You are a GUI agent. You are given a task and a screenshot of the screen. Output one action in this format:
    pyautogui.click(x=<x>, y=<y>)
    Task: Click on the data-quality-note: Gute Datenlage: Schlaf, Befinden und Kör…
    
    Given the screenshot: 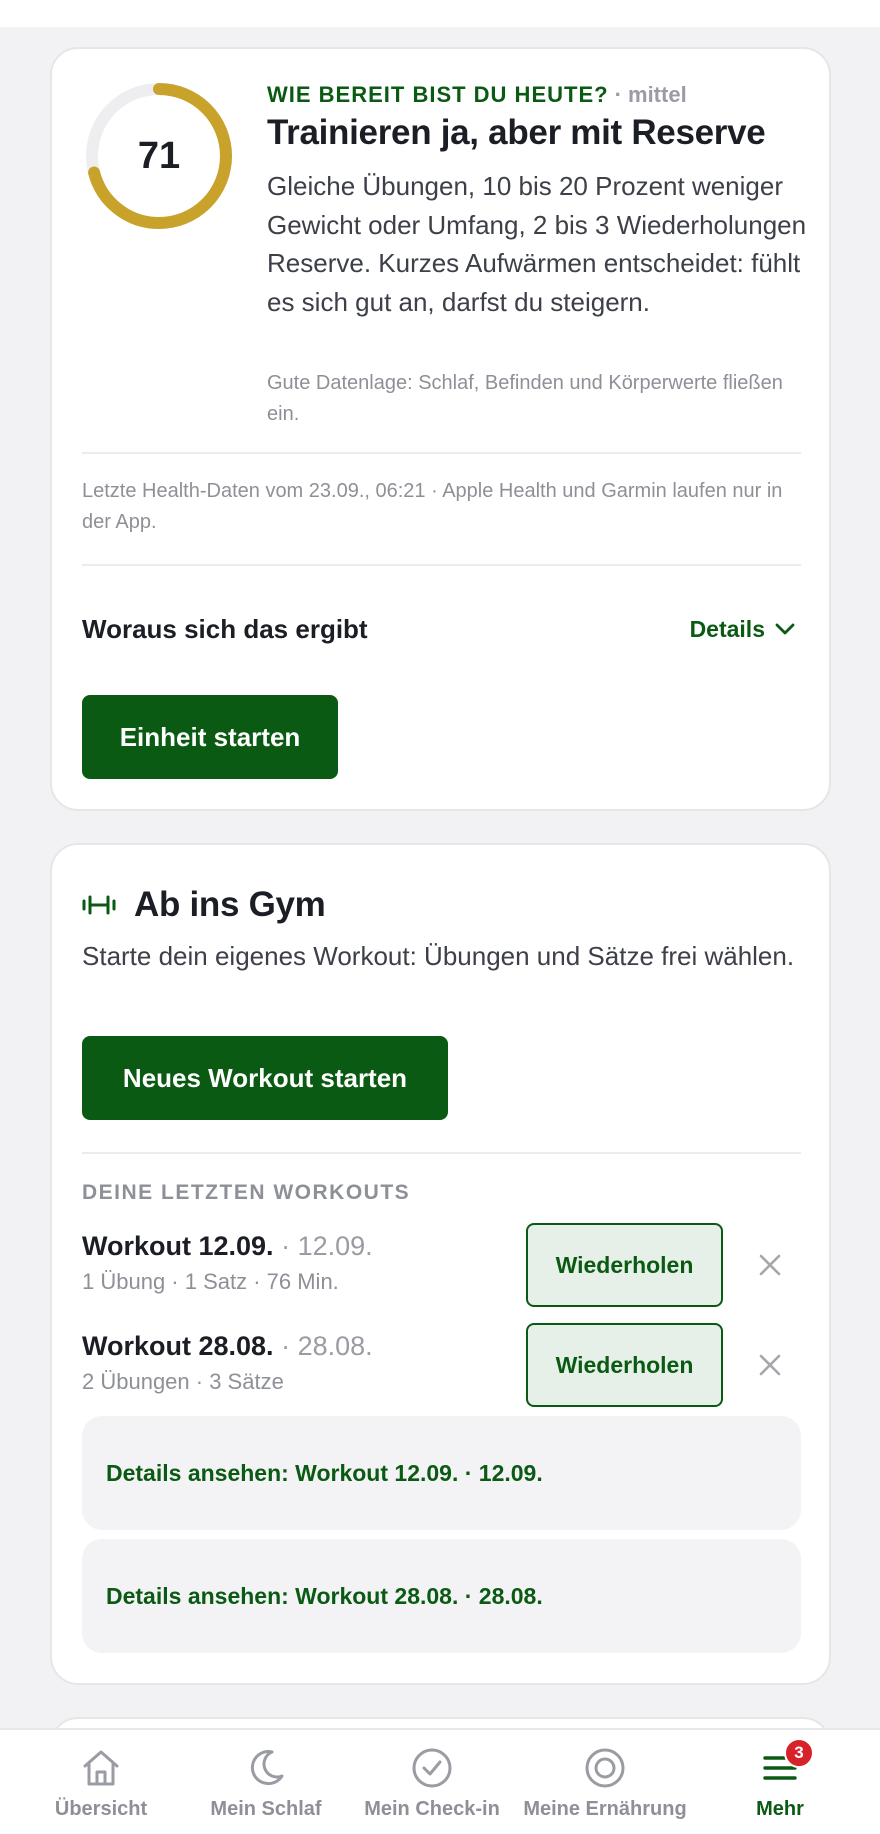 What is the action you would take?
    pyautogui.click(x=525, y=398)
    